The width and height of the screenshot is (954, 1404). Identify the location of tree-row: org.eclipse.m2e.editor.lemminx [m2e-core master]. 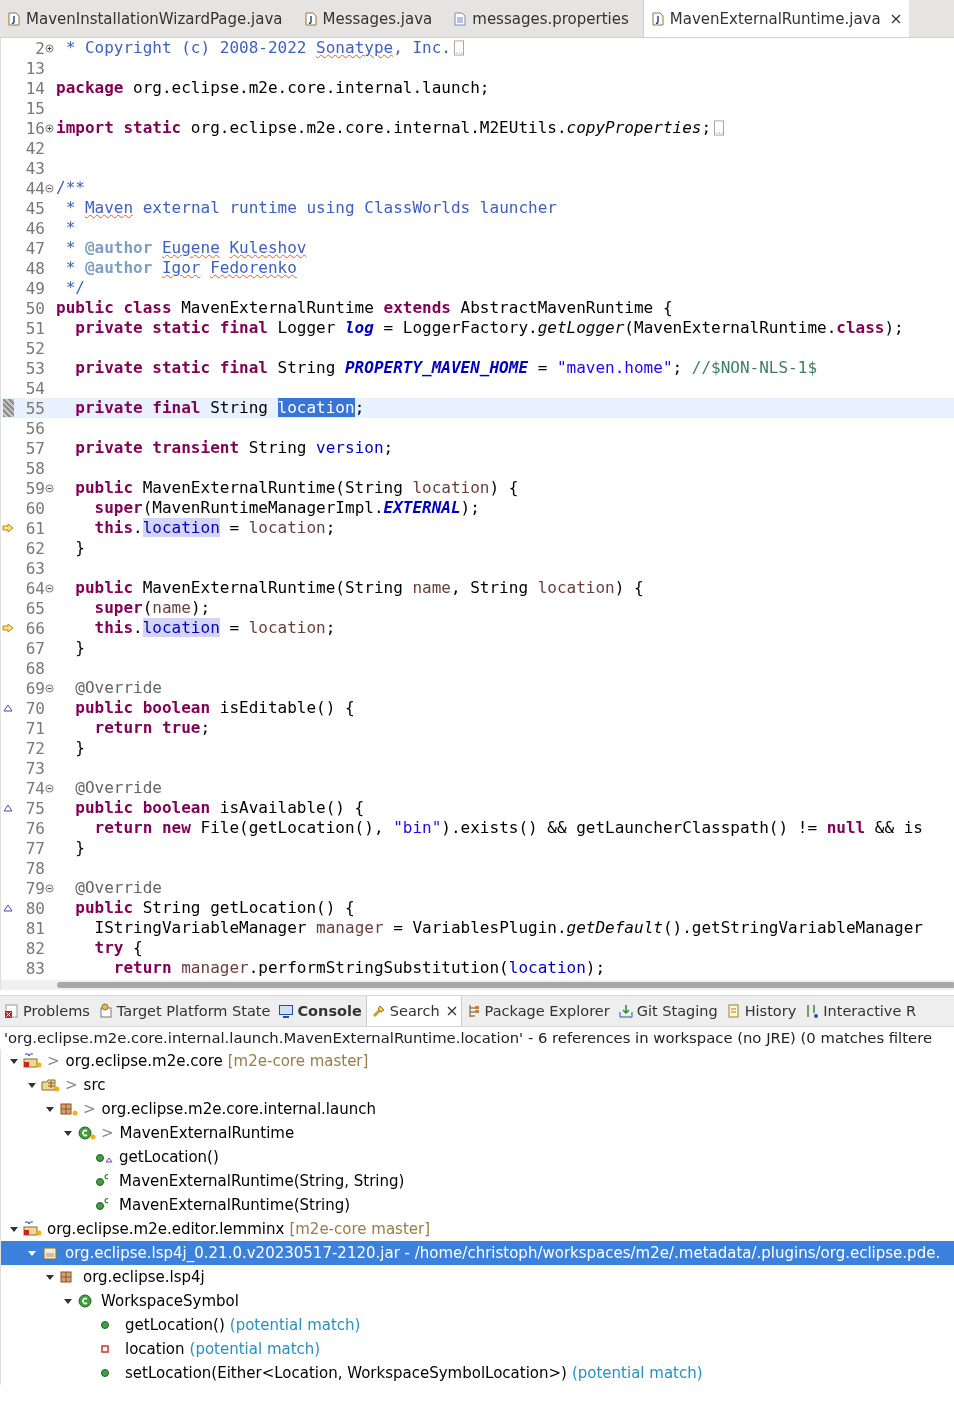
(477, 1229).